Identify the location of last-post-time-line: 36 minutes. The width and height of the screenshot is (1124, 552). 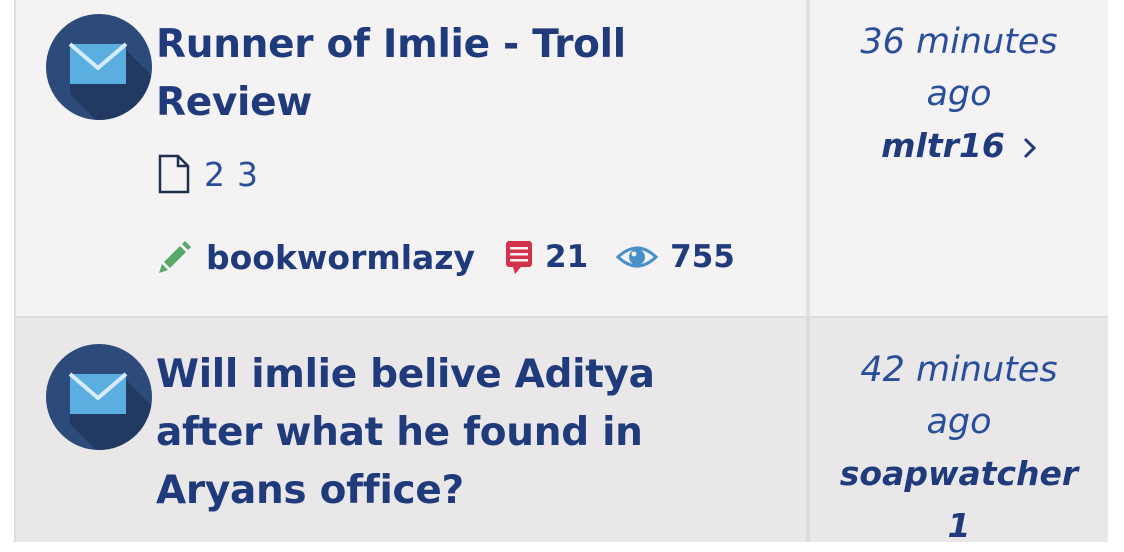
(959, 42).